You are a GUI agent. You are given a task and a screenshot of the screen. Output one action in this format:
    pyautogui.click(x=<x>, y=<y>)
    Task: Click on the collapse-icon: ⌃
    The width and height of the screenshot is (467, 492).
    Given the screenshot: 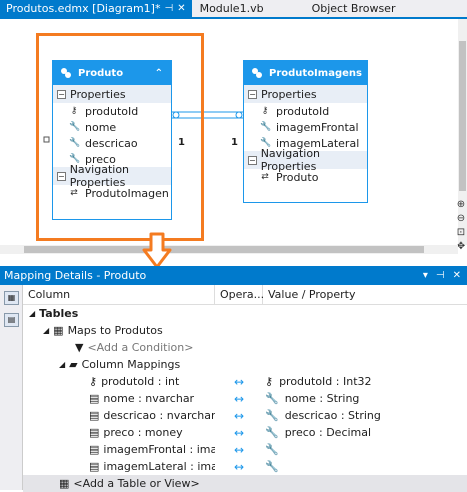 What is the action you would take?
    pyautogui.click(x=372, y=73)
    